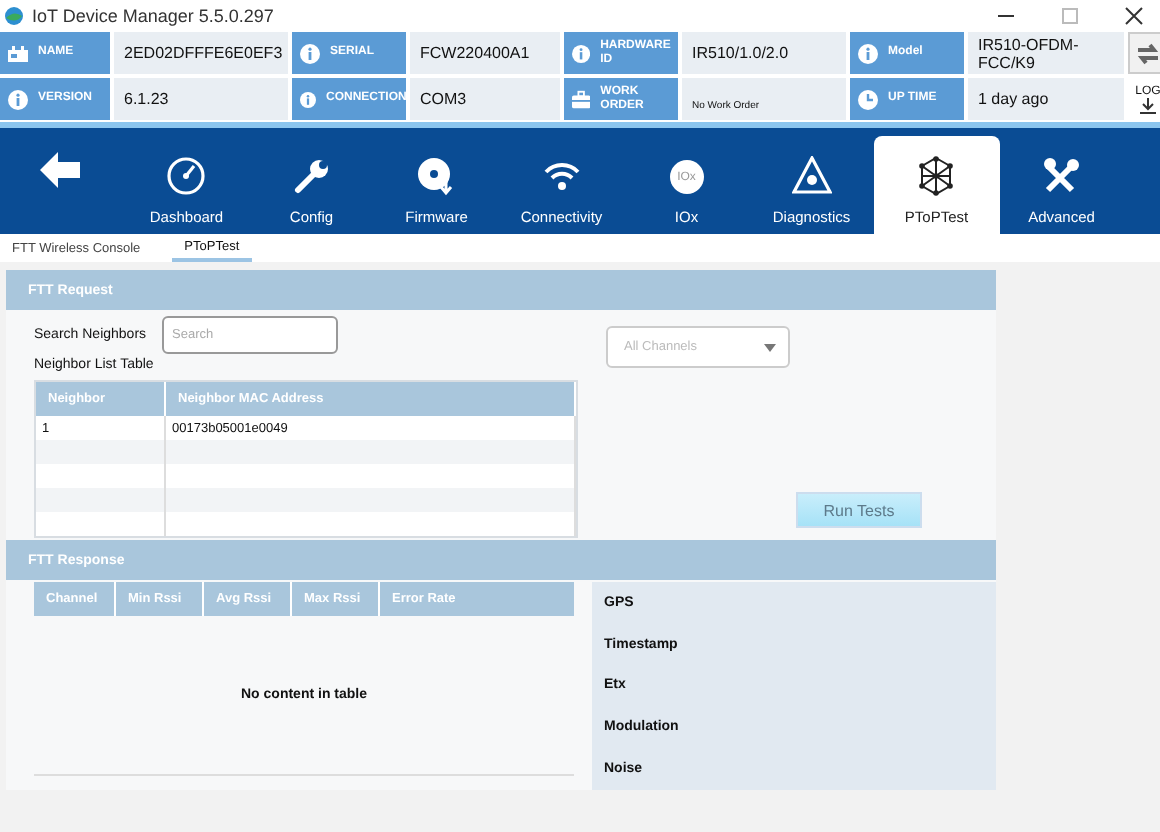  Describe the element at coordinates (203, 53) in the screenshot. I see `field-value: 2ED02DFFFE6E0EF3` at that location.